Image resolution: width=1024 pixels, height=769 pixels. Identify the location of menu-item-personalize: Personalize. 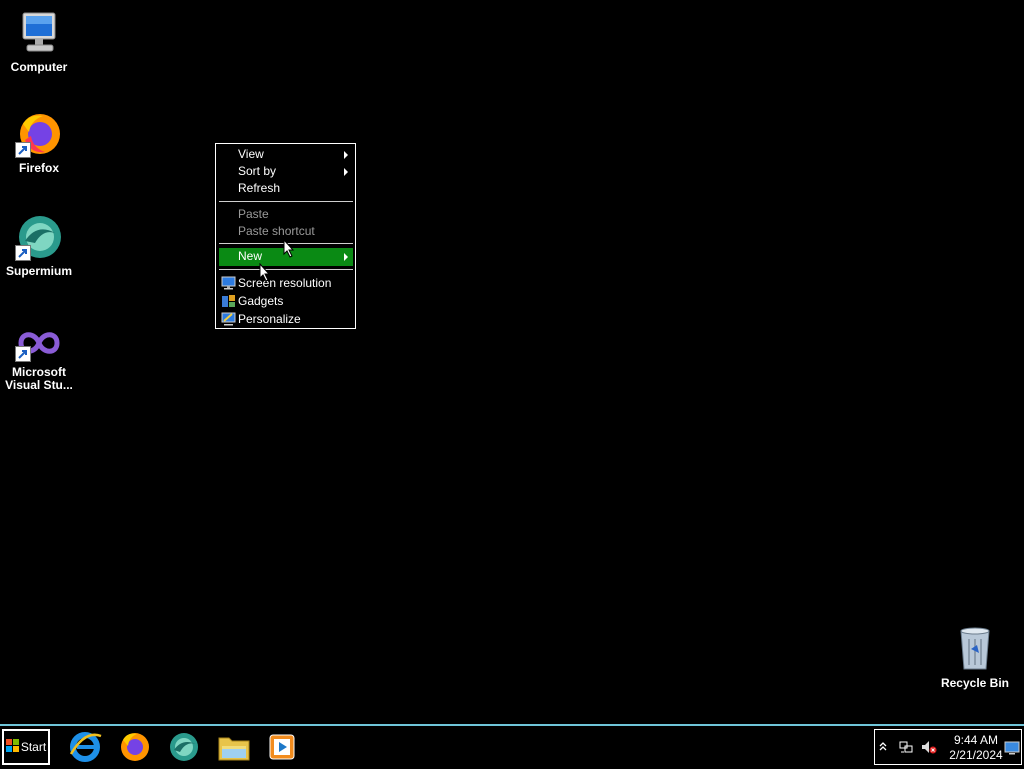
(286, 319).